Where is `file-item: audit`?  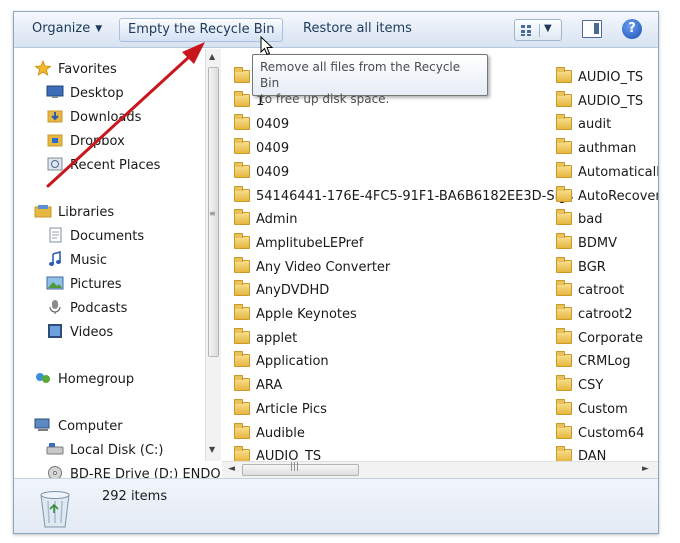 file-item: audit is located at coordinates (583, 125).